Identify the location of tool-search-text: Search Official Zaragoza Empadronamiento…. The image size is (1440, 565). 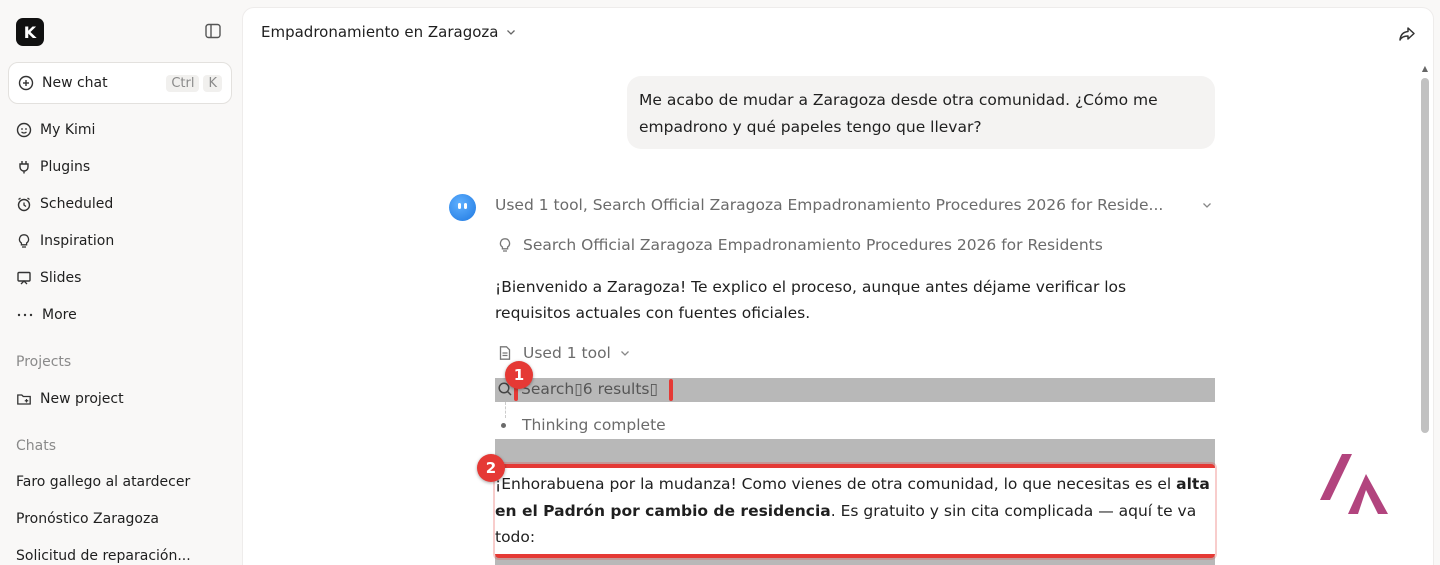
(813, 245).